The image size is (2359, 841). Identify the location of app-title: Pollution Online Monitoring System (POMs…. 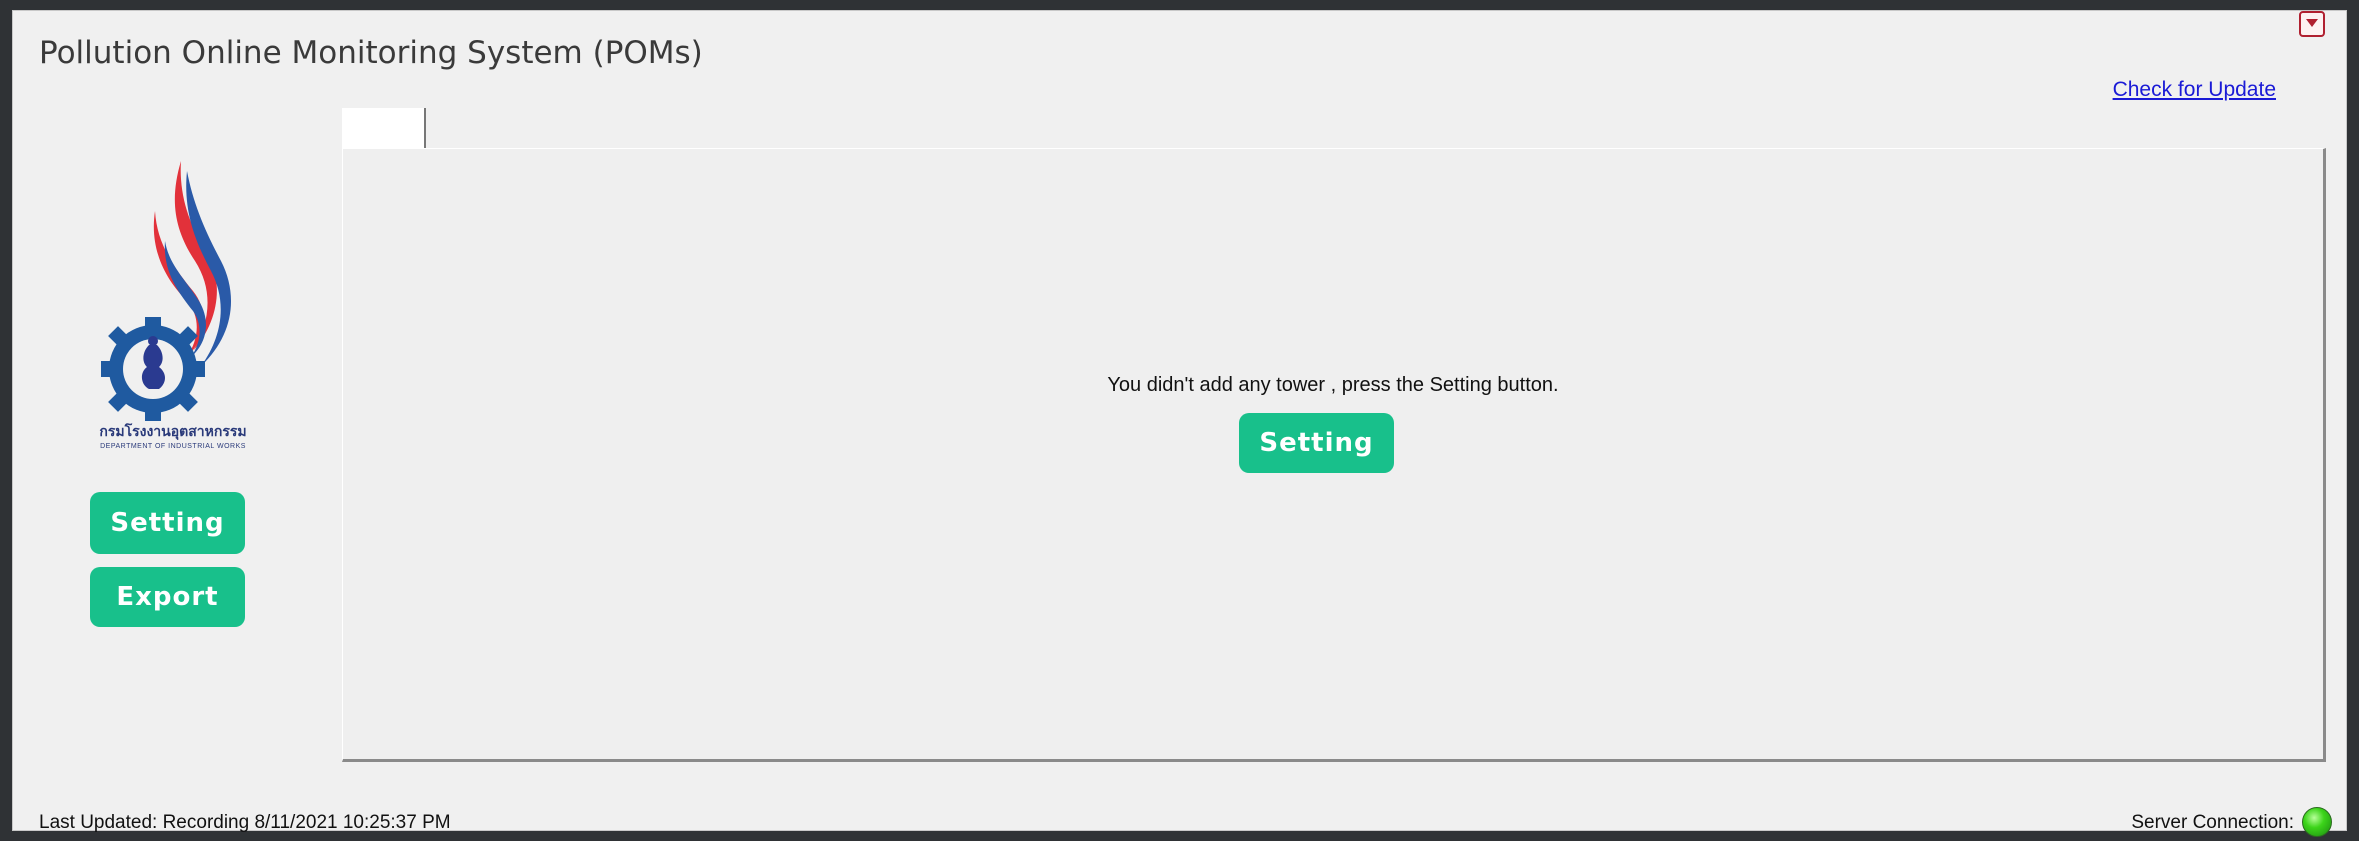
(371, 53).